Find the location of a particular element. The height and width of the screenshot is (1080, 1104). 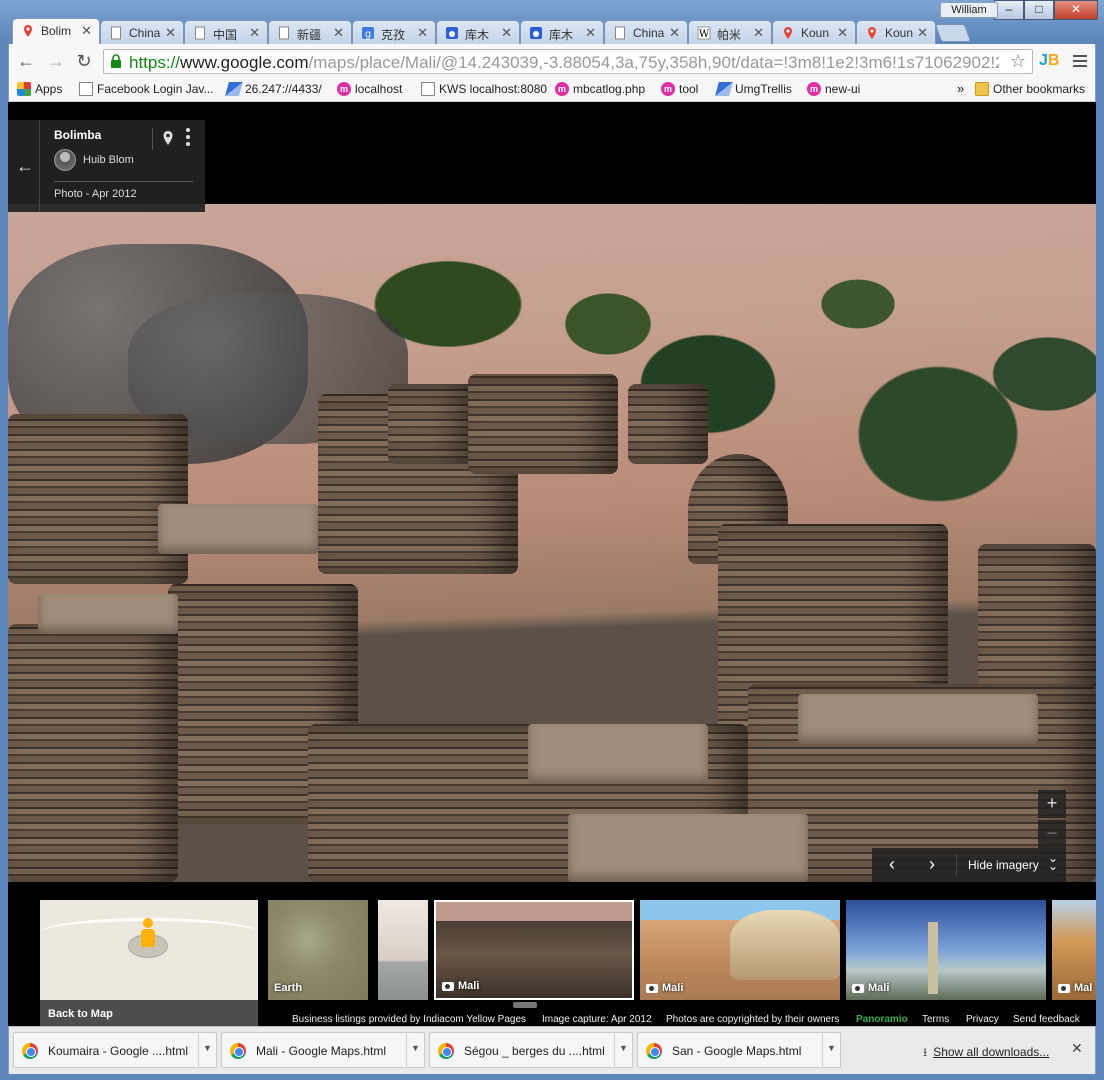

send-feedback-link: Send feedback is located at coordinates (1046, 1019).